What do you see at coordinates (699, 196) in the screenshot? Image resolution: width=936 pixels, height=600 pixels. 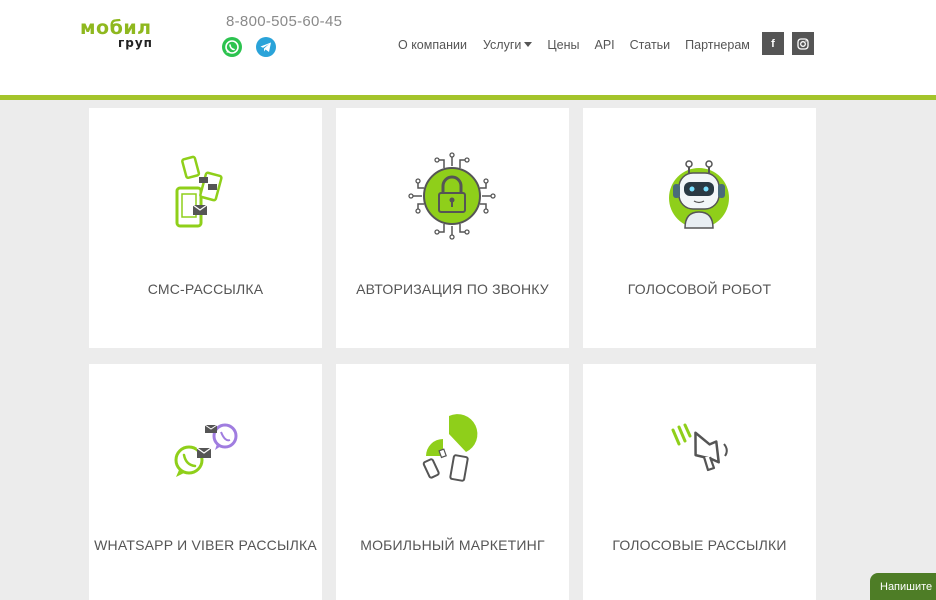 I see `robot-icon` at bounding box center [699, 196].